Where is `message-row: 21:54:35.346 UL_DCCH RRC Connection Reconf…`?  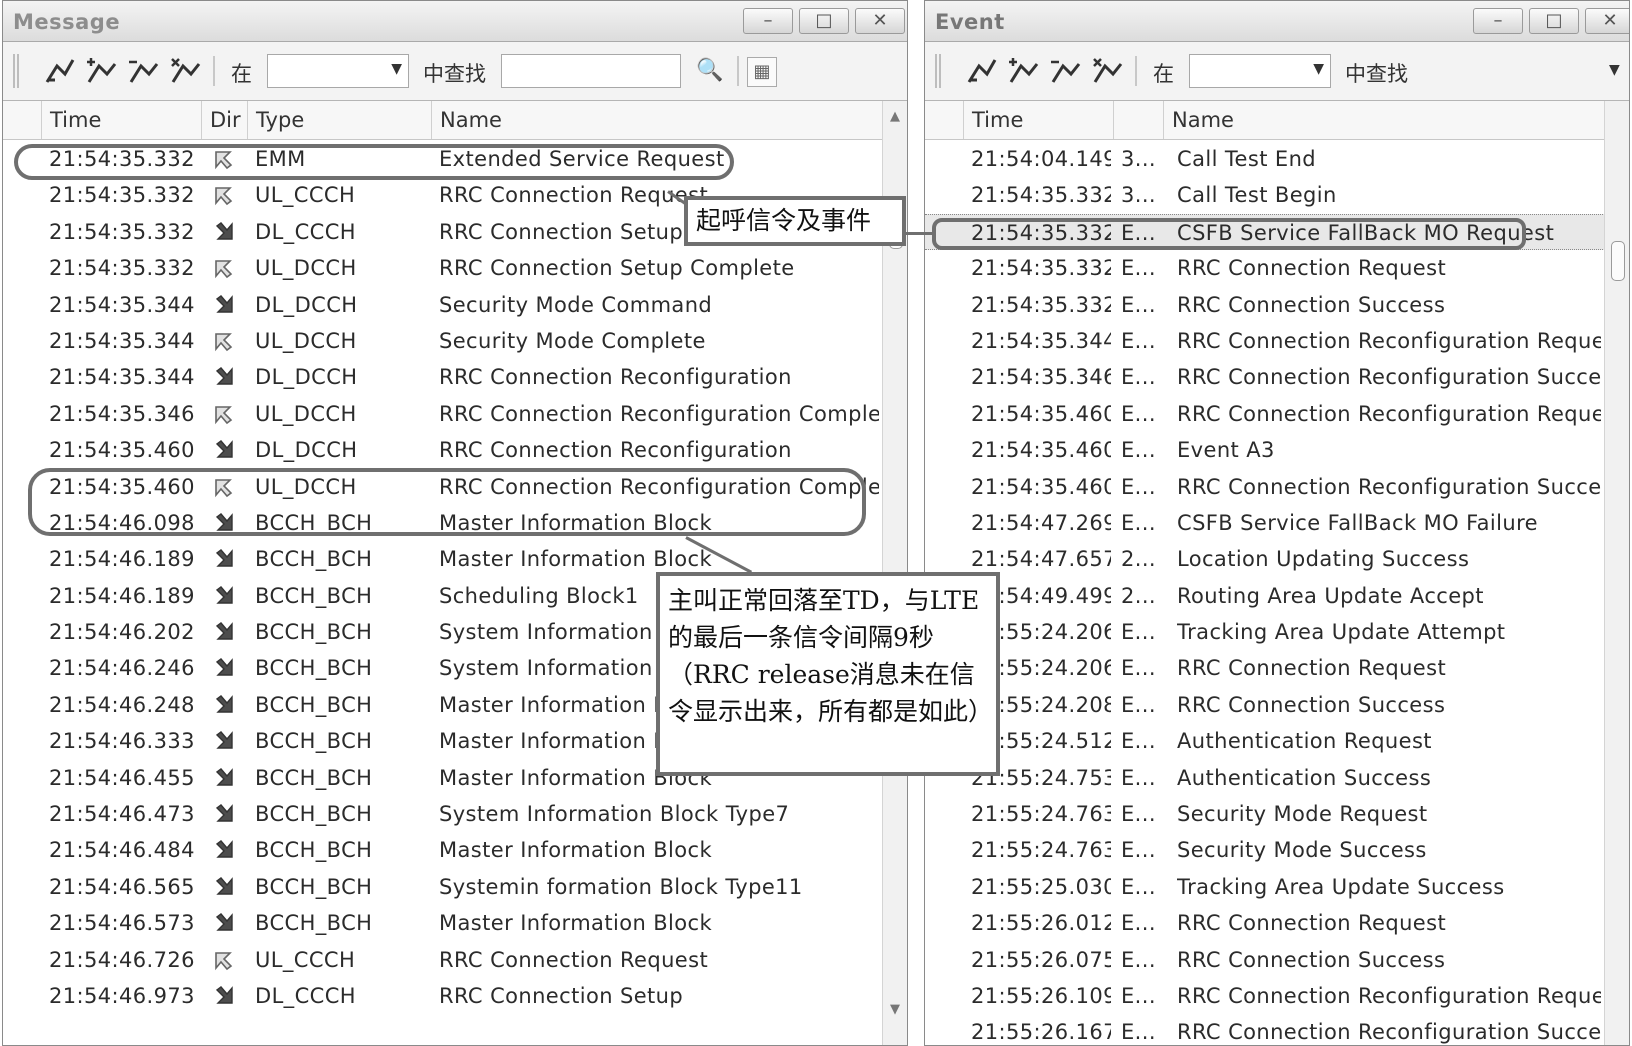 message-row: 21:54:35.346 UL_DCCH RRC Connection Reconf… is located at coordinates (443, 414).